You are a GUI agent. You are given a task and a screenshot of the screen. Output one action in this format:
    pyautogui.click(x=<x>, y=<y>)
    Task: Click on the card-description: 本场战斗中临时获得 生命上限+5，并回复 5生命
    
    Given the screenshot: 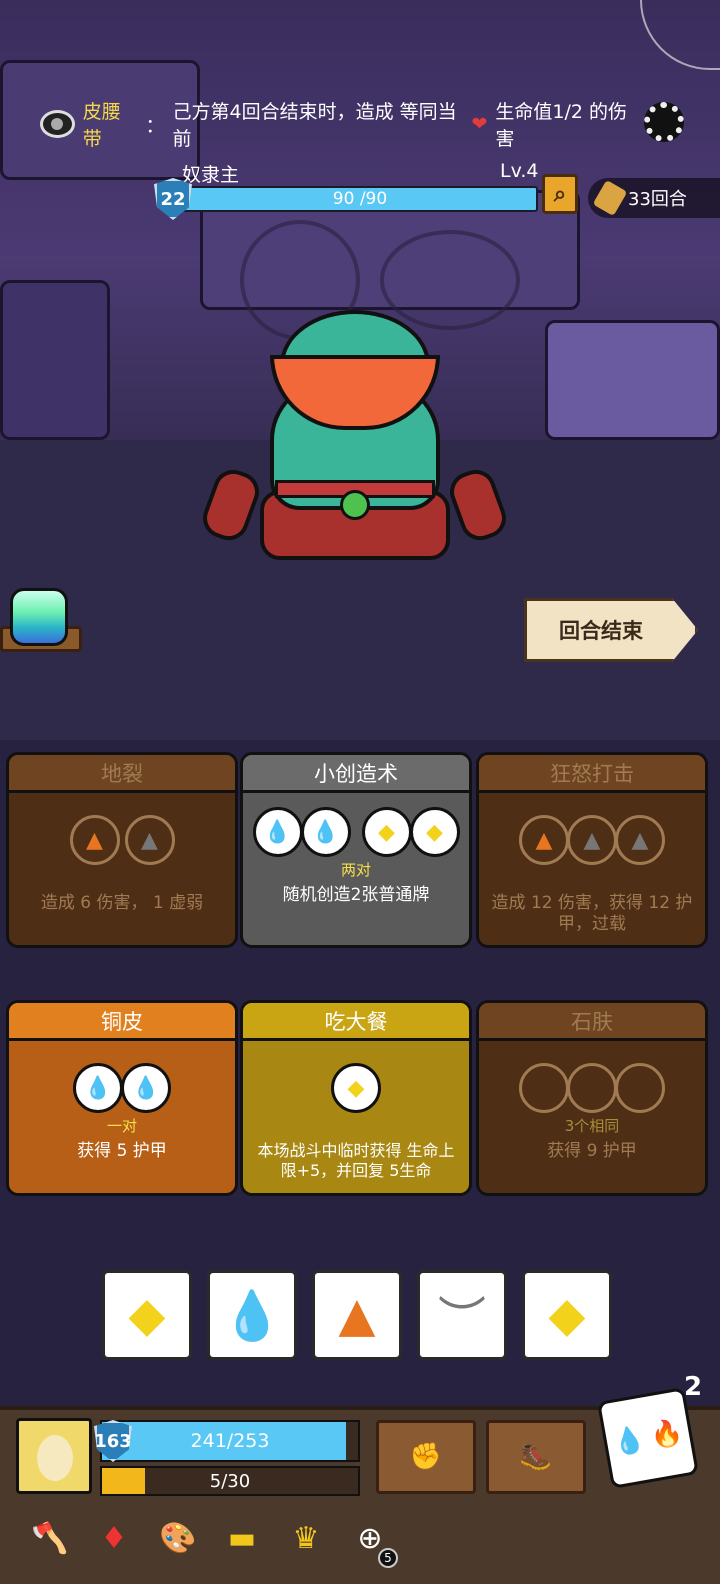 What is the action you would take?
    pyautogui.click(x=356, y=1160)
    